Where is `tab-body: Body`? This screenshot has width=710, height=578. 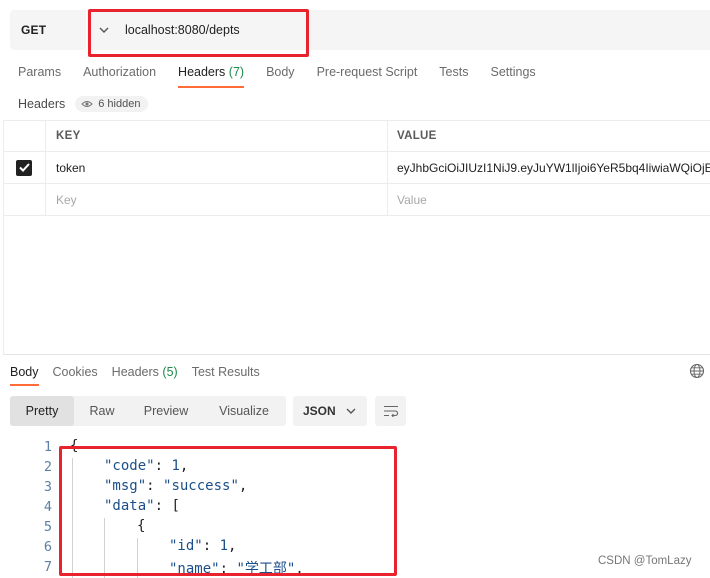
tab-body: Body is located at coordinates (280, 75).